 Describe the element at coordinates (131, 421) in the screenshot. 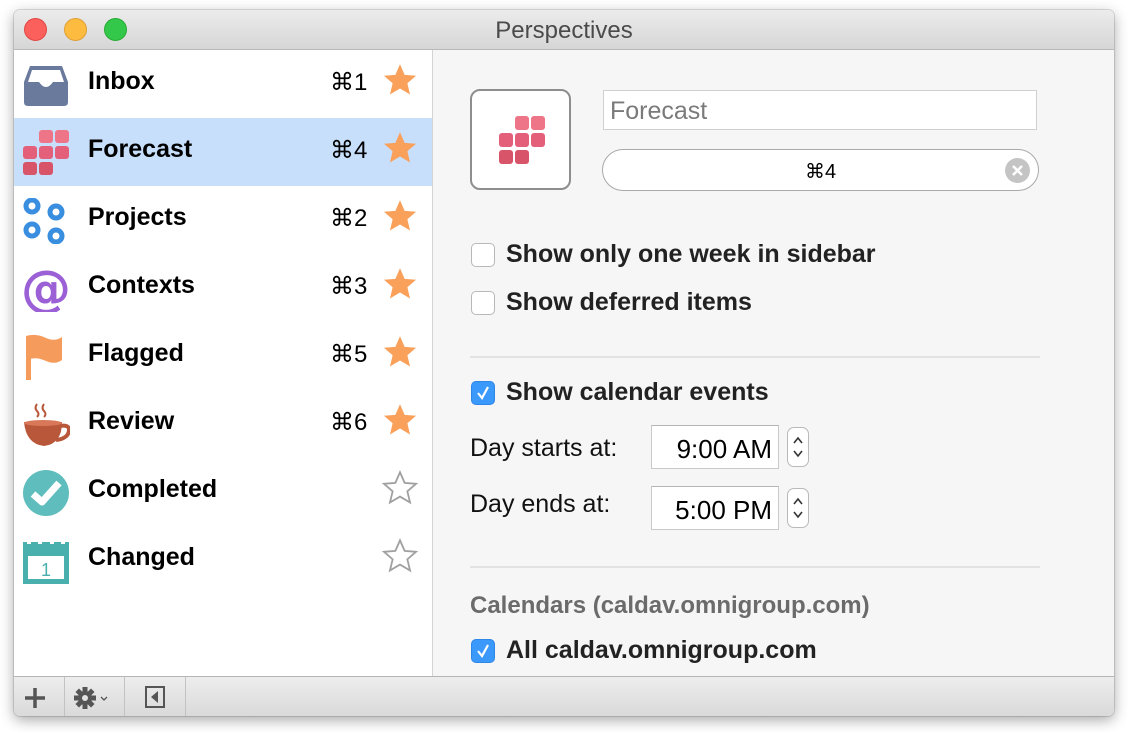

I see `sidebar-item-label: Review` at that location.